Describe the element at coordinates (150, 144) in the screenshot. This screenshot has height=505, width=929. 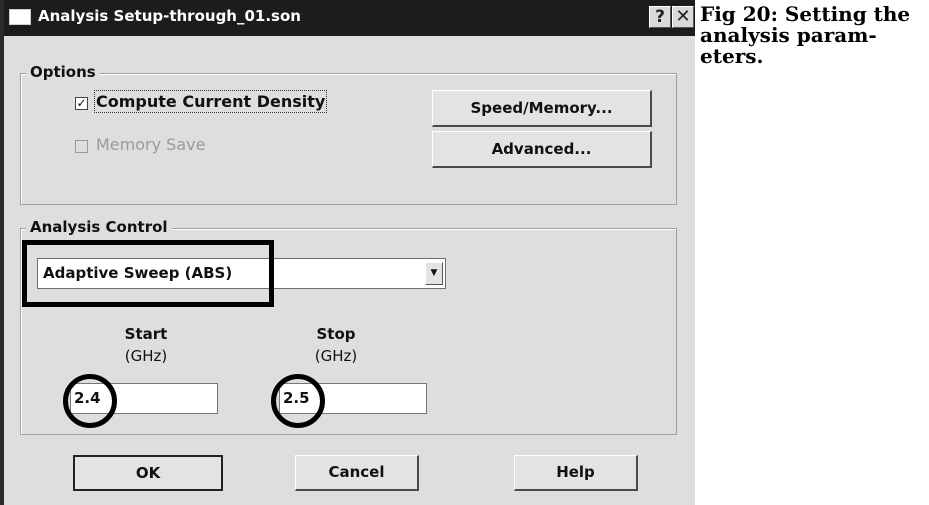
I see `memory-save-label: Memory Save` at that location.